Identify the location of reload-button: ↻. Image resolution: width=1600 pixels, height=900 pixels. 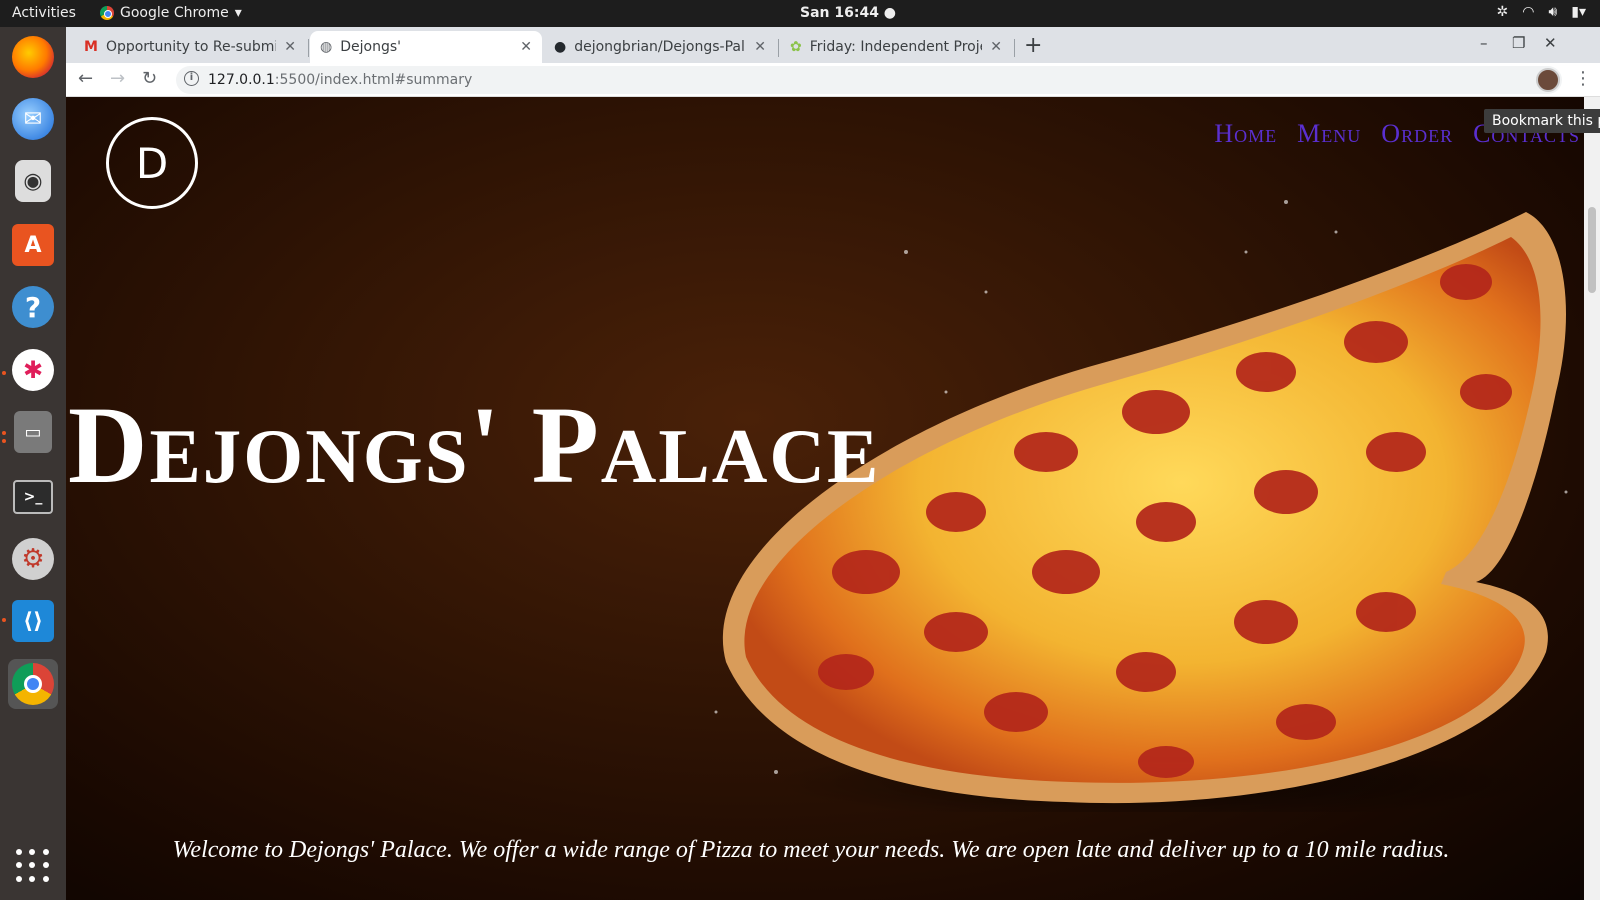
(149, 78).